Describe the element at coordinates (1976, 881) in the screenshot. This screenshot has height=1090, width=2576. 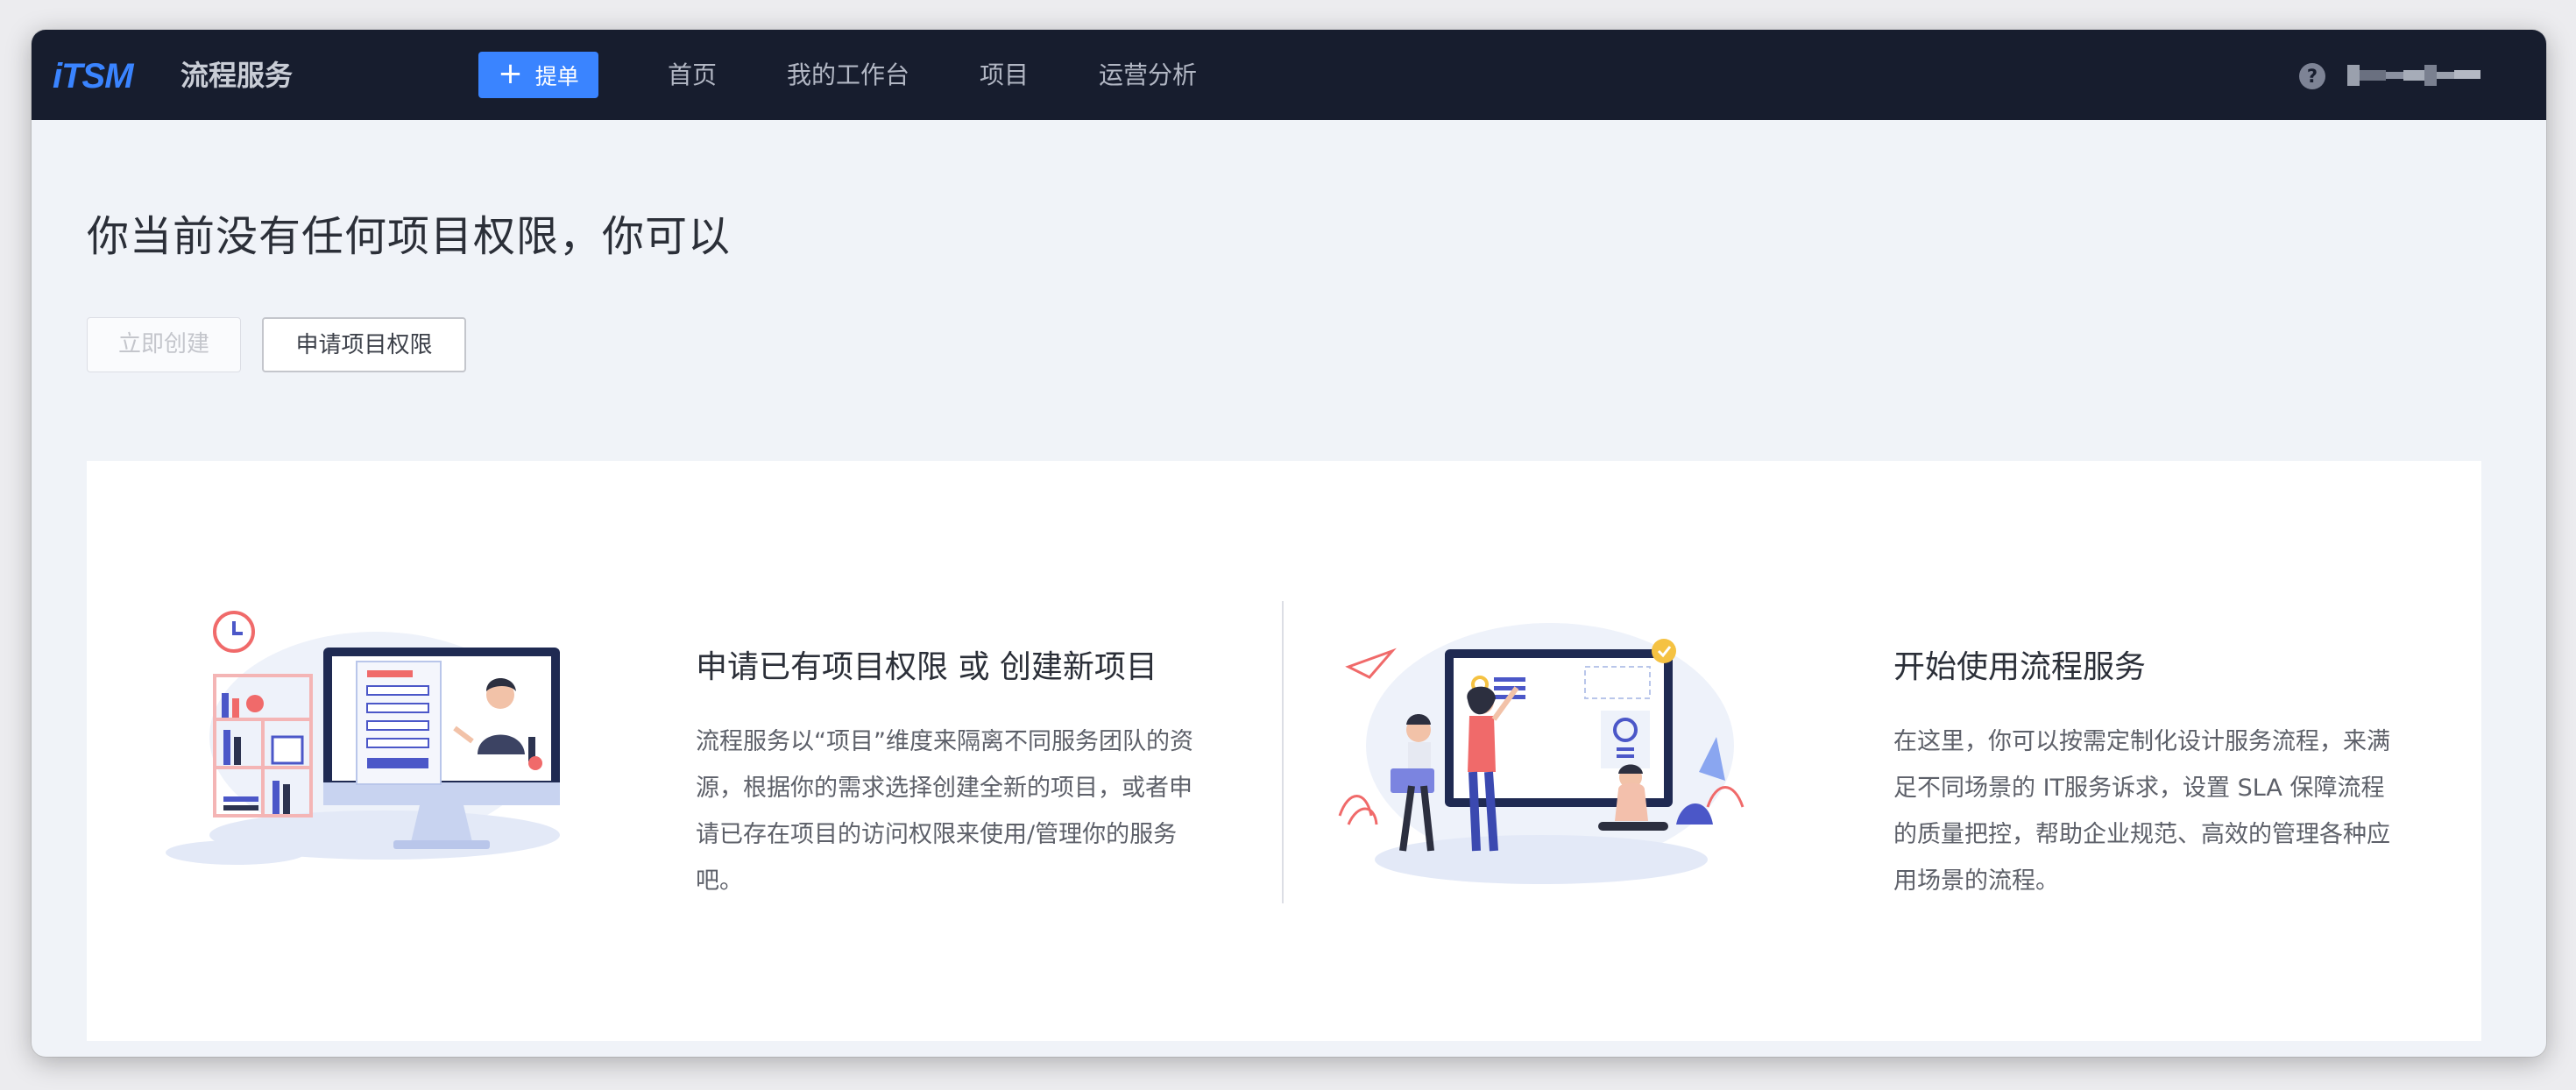
I see `guide-desc-line: 用场景的流程。` at that location.